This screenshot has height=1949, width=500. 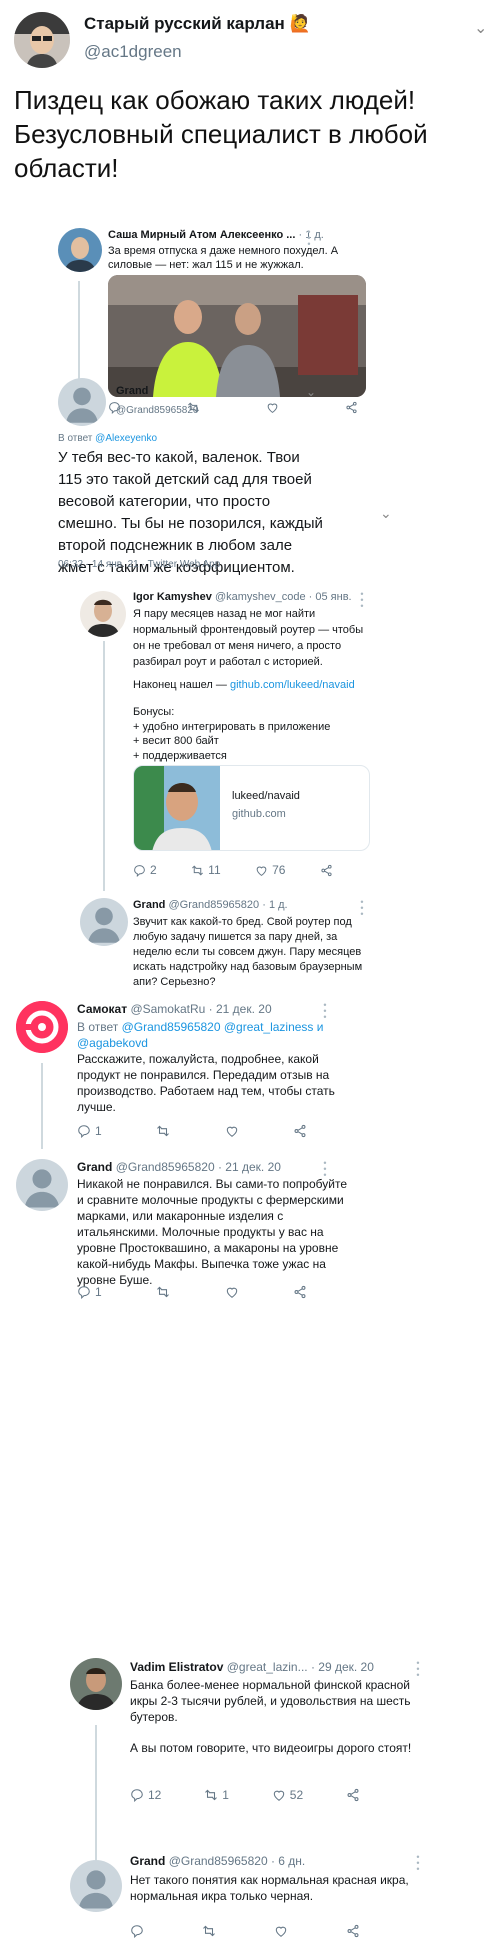 What do you see at coordinates (153, 870) in the screenshot?
I see `reply-count: 2` at bounding box center [153, 870].